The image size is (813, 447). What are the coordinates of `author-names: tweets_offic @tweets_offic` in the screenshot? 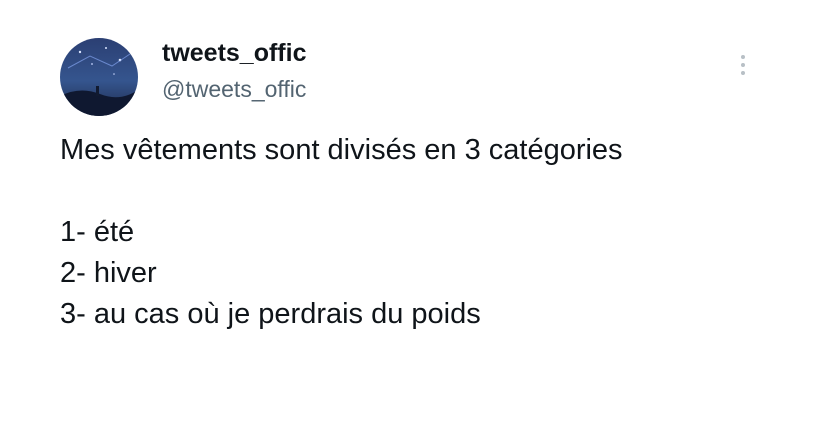 It's located at (234, 71).